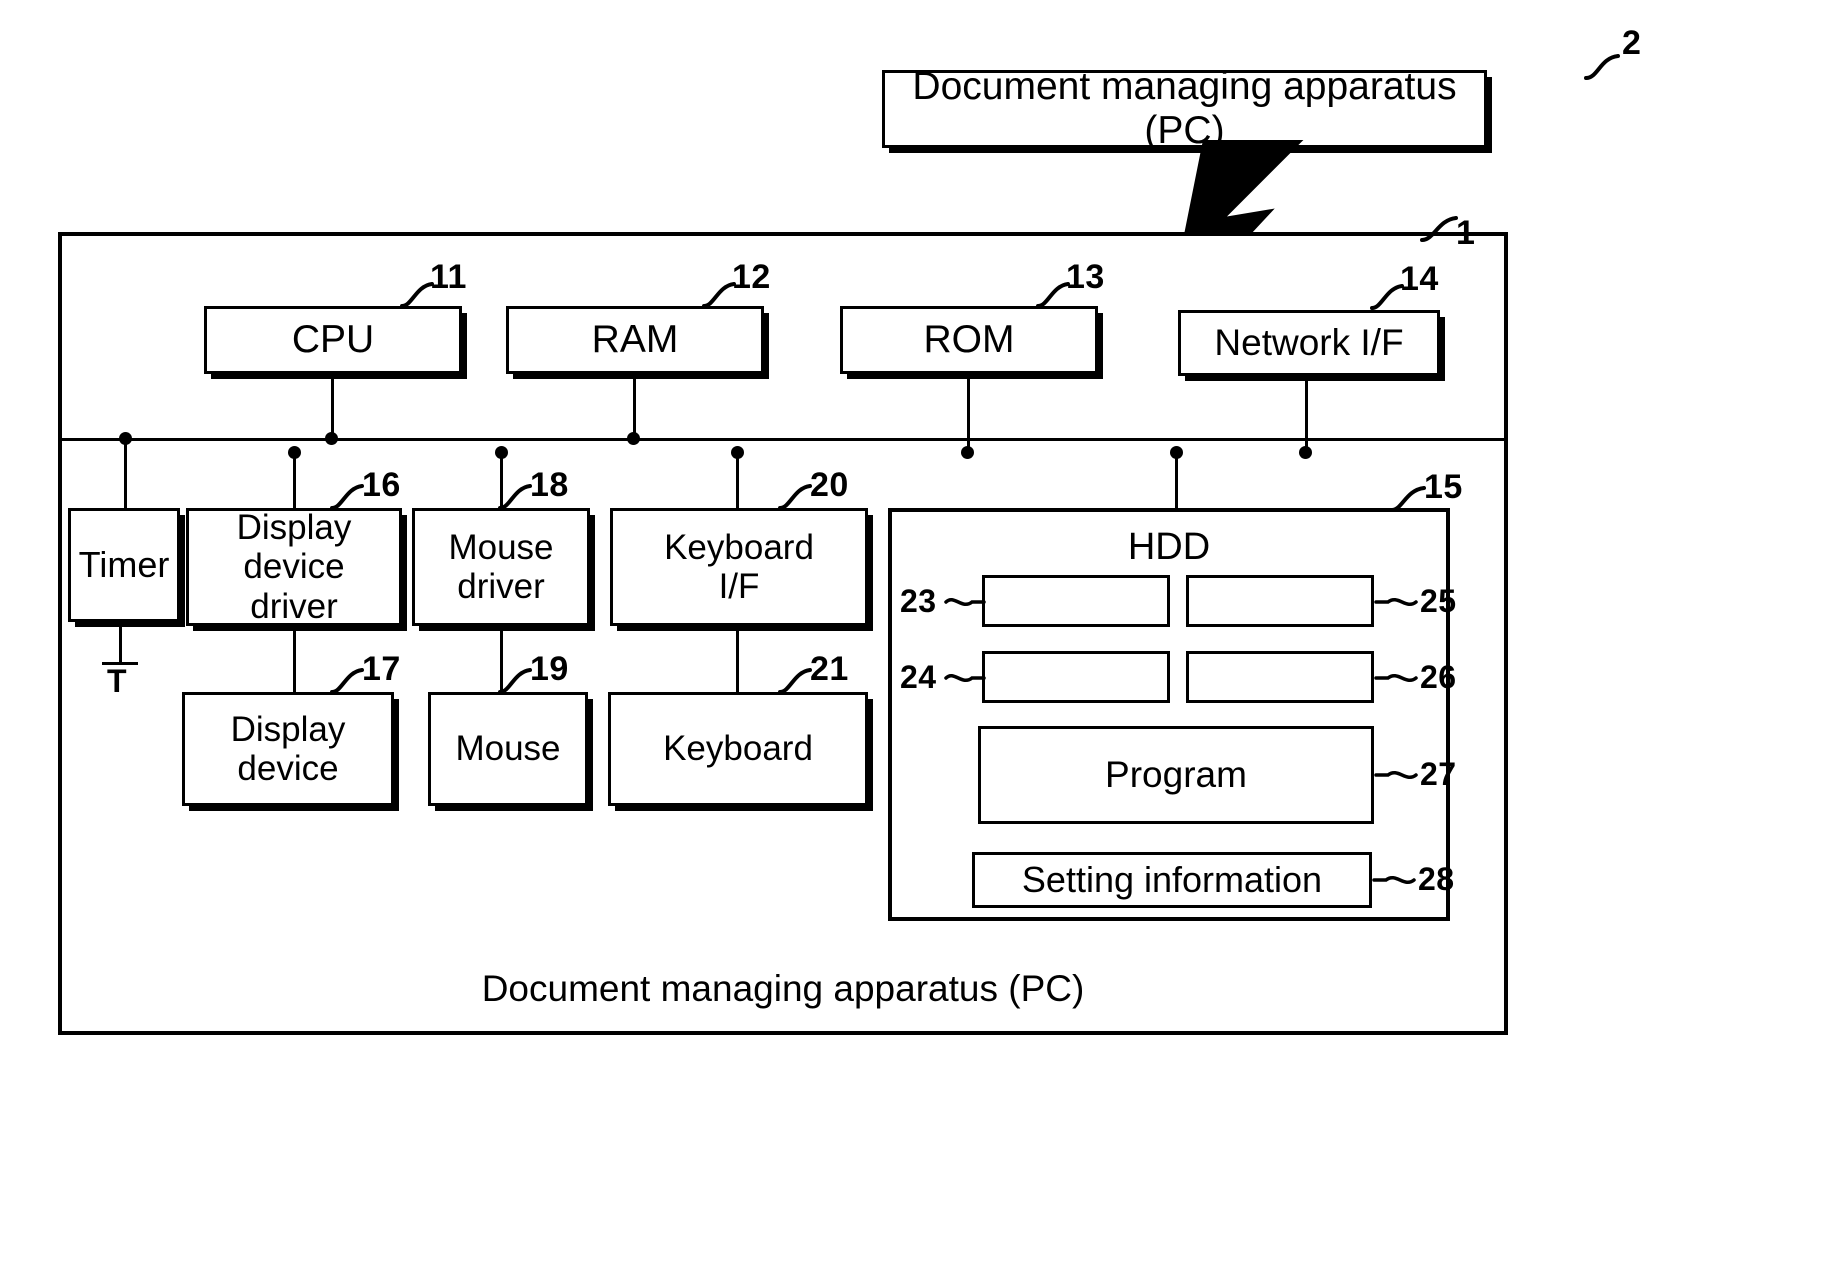  Describe the element at coordinates (332, 406) in the screenshot. I see `bus-drop-cpu` at that location.